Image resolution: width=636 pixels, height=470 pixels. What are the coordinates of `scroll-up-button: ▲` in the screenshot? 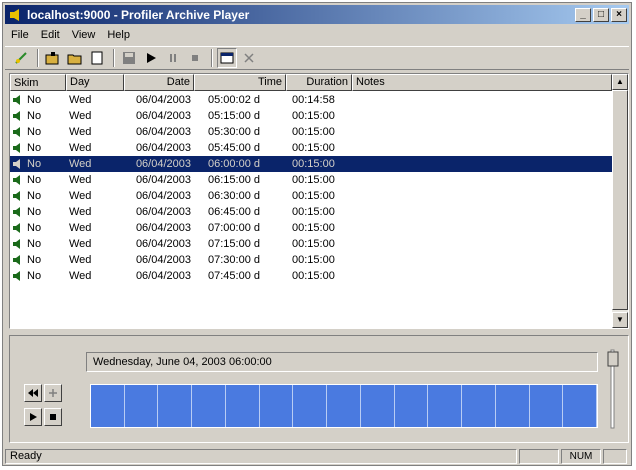 It's located at (620, 82).